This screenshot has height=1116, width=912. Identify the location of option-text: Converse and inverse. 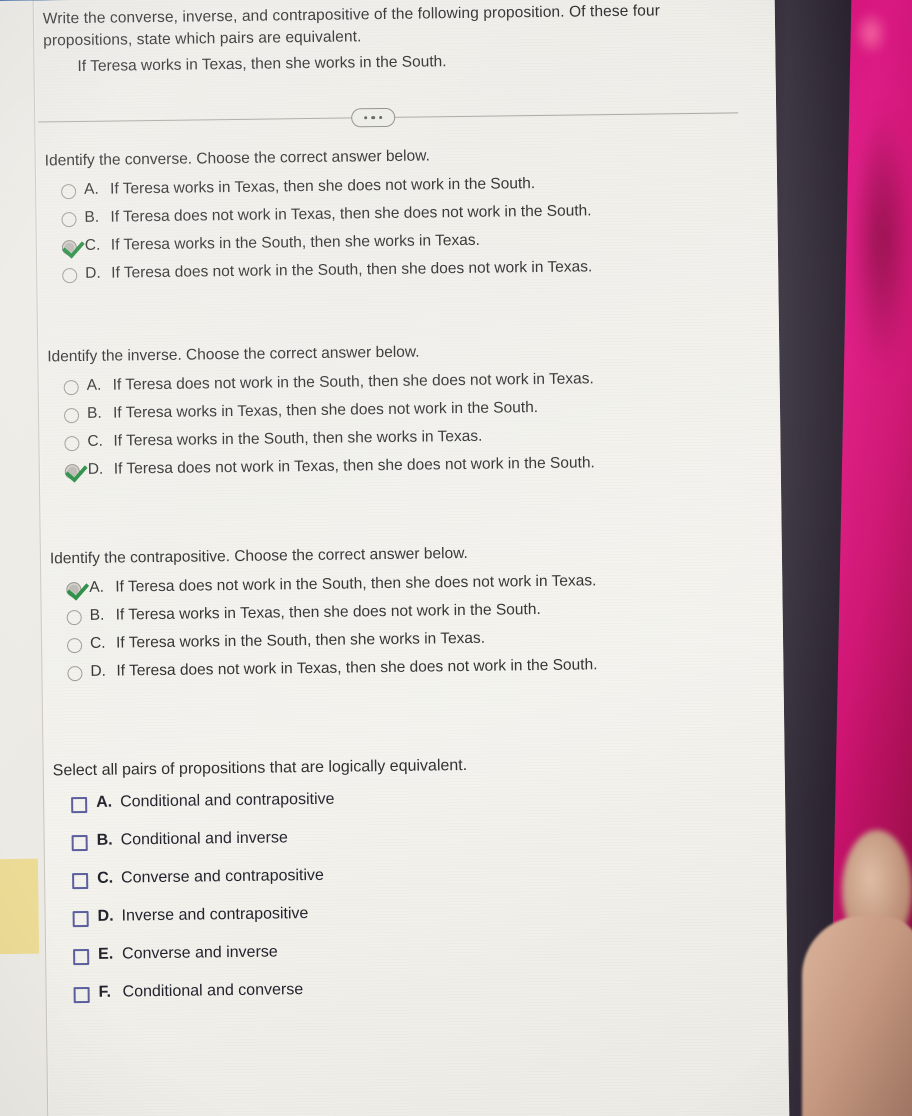
(200, 953).